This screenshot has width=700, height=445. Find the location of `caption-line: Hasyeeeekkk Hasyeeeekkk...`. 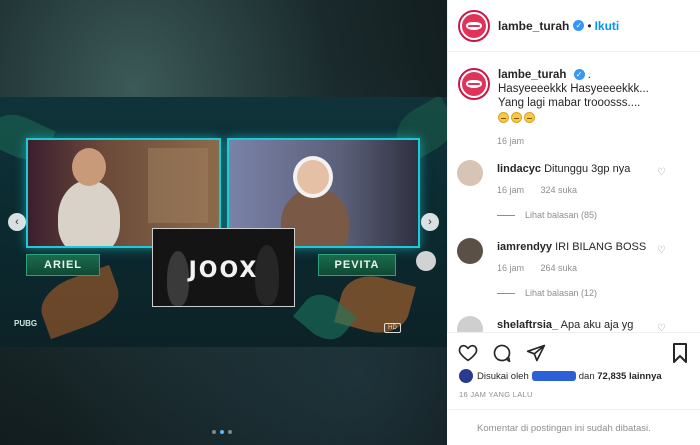

caption-line: Hasyeeeekkk Hasyeeeekkk... is located at coordinates (573, 89).